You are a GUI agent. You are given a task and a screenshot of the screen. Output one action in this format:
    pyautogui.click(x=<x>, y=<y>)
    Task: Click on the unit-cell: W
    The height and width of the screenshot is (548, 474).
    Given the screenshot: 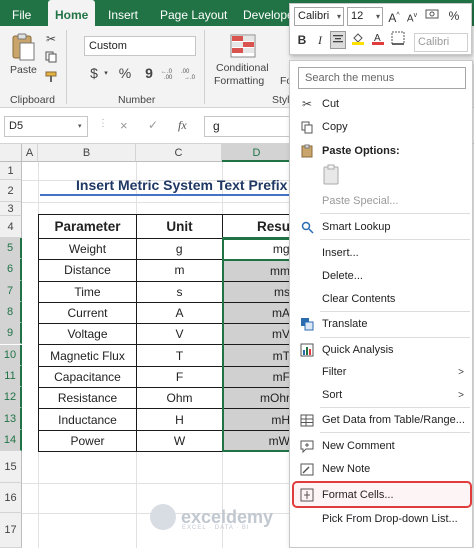 What is the action you would take?
    pyautogui.click(x=179, y=440)
    